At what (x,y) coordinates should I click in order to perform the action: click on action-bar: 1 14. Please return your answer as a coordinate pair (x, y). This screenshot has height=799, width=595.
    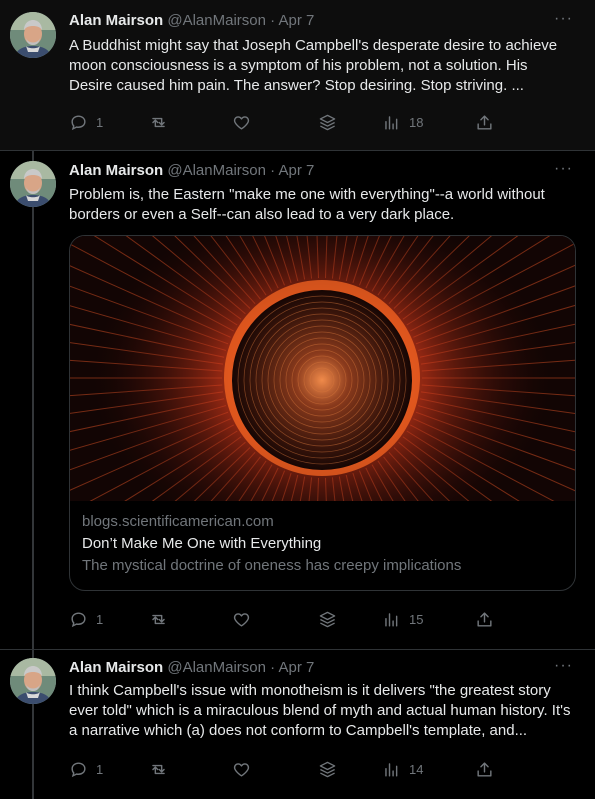
    Looking at the image, I should click on (284, 770).